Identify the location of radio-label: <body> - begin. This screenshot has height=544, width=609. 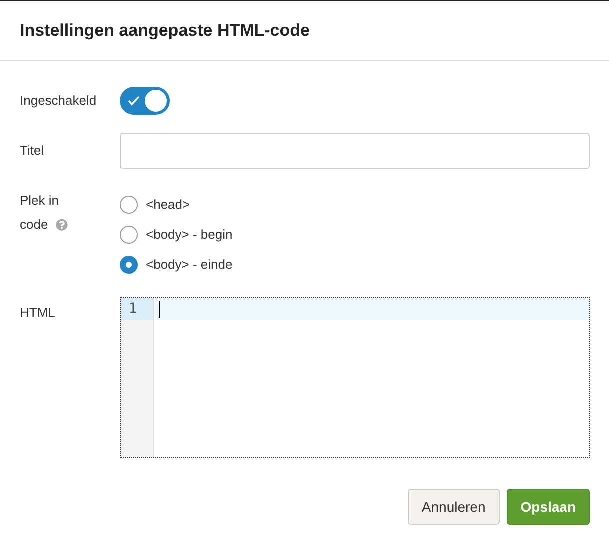
(189, 235).